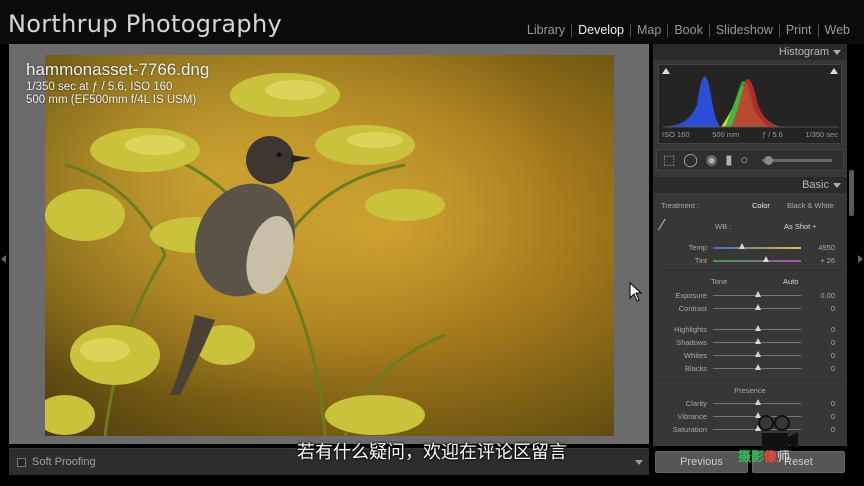 The height and width of the screenshot is (486, 864). What do you see at coordinates (833, 403) in the screenshot?
I see `clarity-value: 0` at bounding box center [833, 403].